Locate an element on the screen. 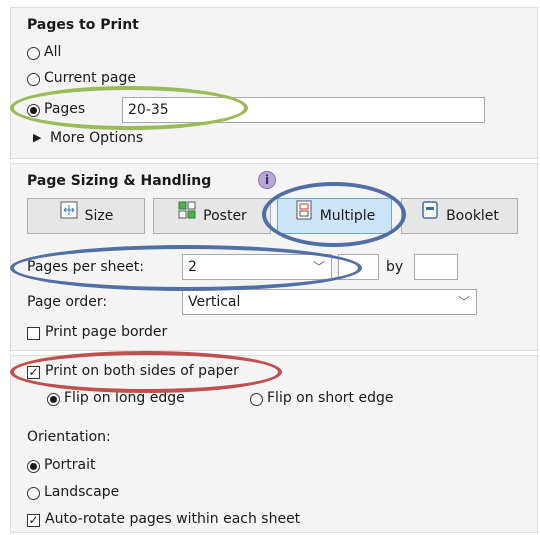  size-button: Size is located at coordinates (86, 216).